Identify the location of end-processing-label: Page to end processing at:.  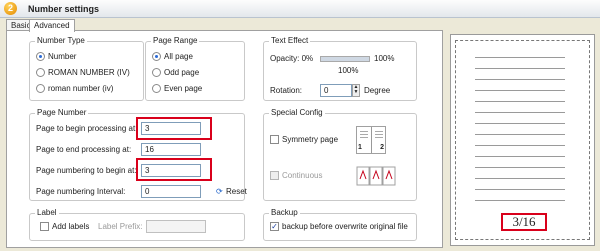
(84, 149).